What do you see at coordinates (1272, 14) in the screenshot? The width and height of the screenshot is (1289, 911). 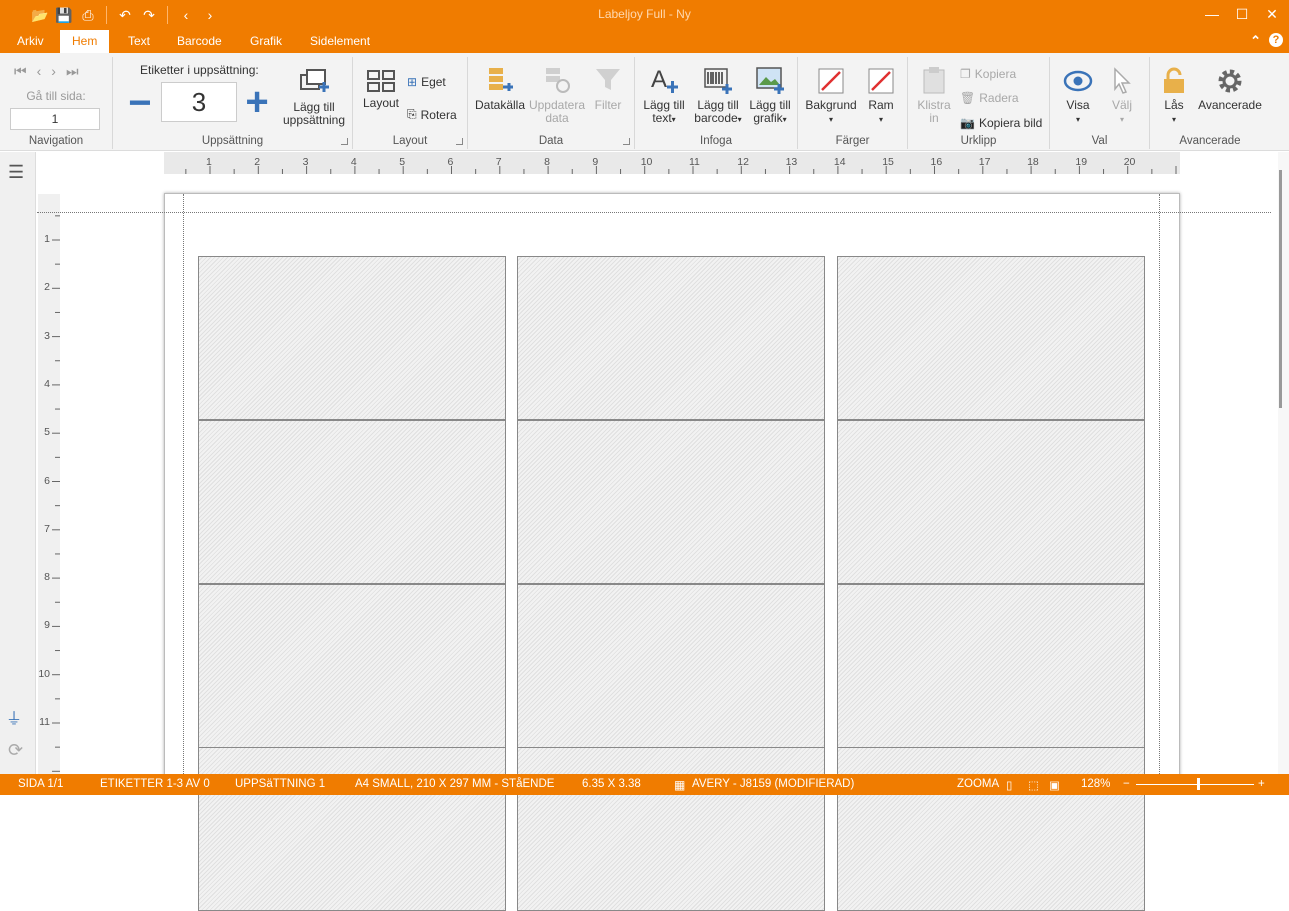 I see `close-icon: ✕` at bounding box center [1272, 14].